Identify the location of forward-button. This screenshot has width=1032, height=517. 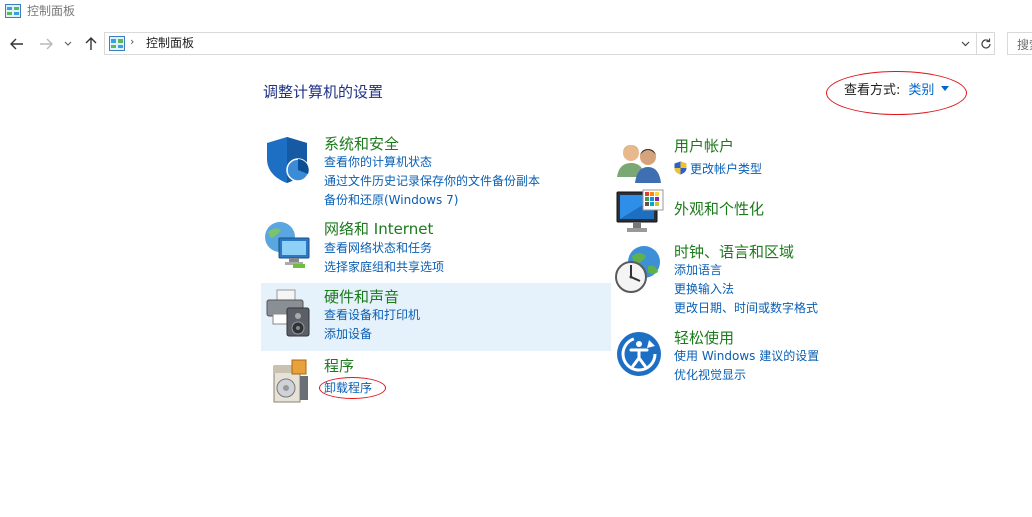
(46, 44).